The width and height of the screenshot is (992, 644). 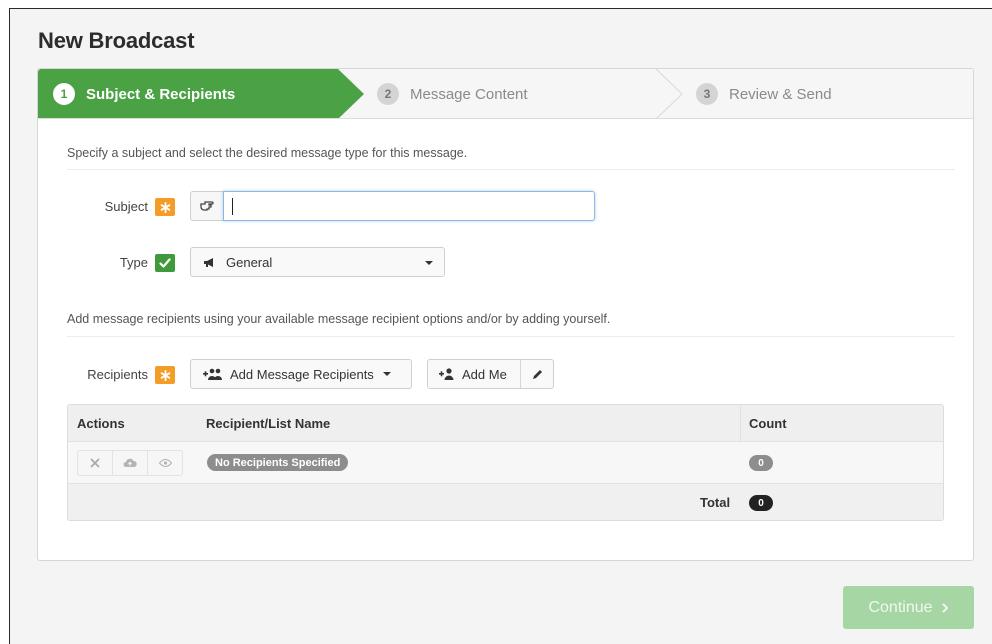 I want to click on step-review-send: 3 Review & Send, so click(x=764, y=93).